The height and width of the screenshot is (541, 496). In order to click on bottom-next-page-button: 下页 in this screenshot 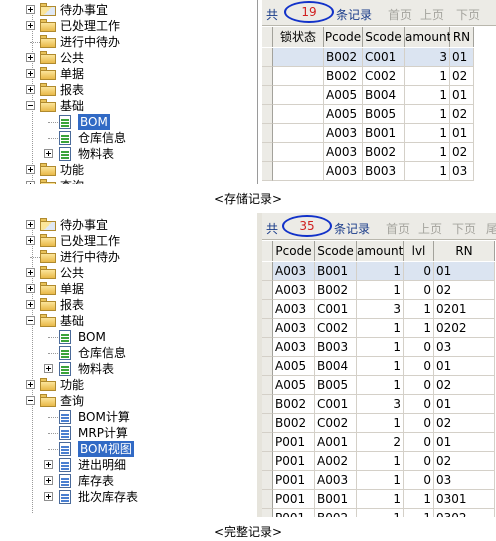, I will do `click(464, 228)`.